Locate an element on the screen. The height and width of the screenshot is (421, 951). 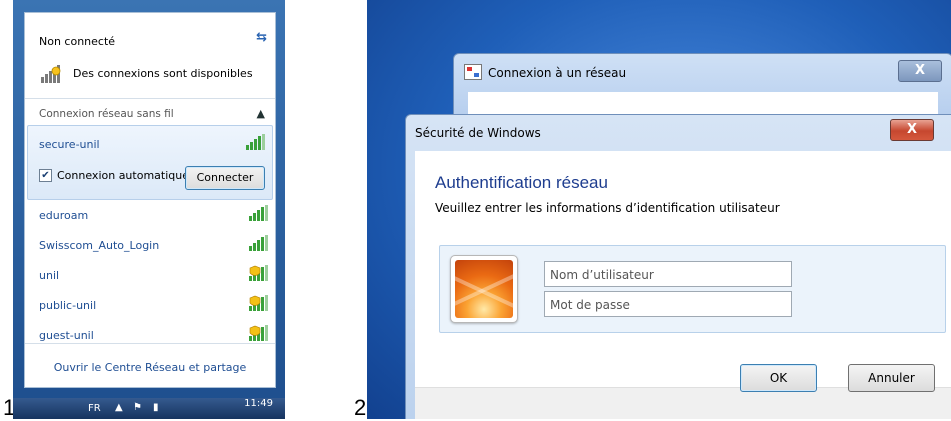
networks-available-text: Des connexions sont disponibles is located at coordinates (163, 73).